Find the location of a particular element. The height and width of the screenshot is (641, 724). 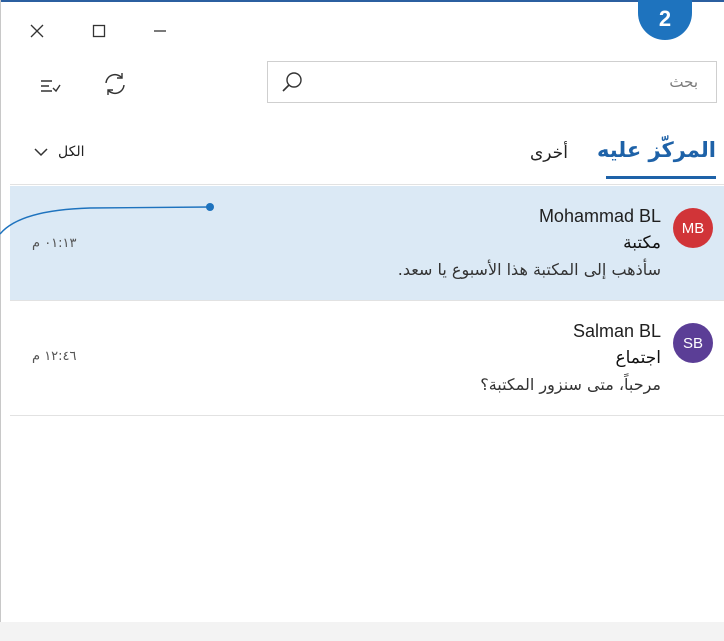

close-icon is located at coordinates (37, 31).